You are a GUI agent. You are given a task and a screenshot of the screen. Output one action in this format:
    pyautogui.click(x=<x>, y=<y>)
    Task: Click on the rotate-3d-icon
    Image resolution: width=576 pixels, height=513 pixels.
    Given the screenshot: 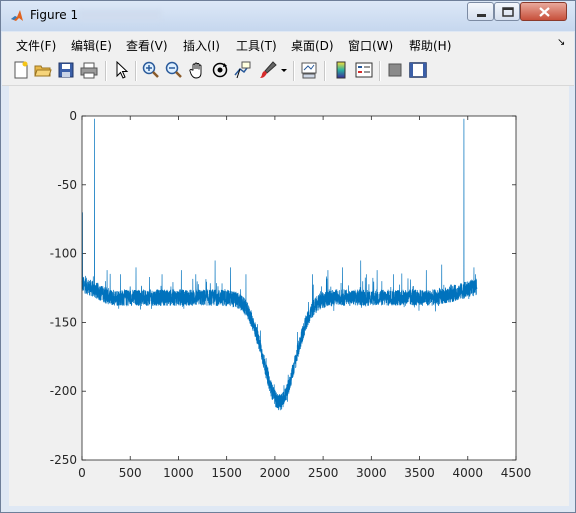 What is the action you would take?
    pyautogui.click(x=220, y=70)
    